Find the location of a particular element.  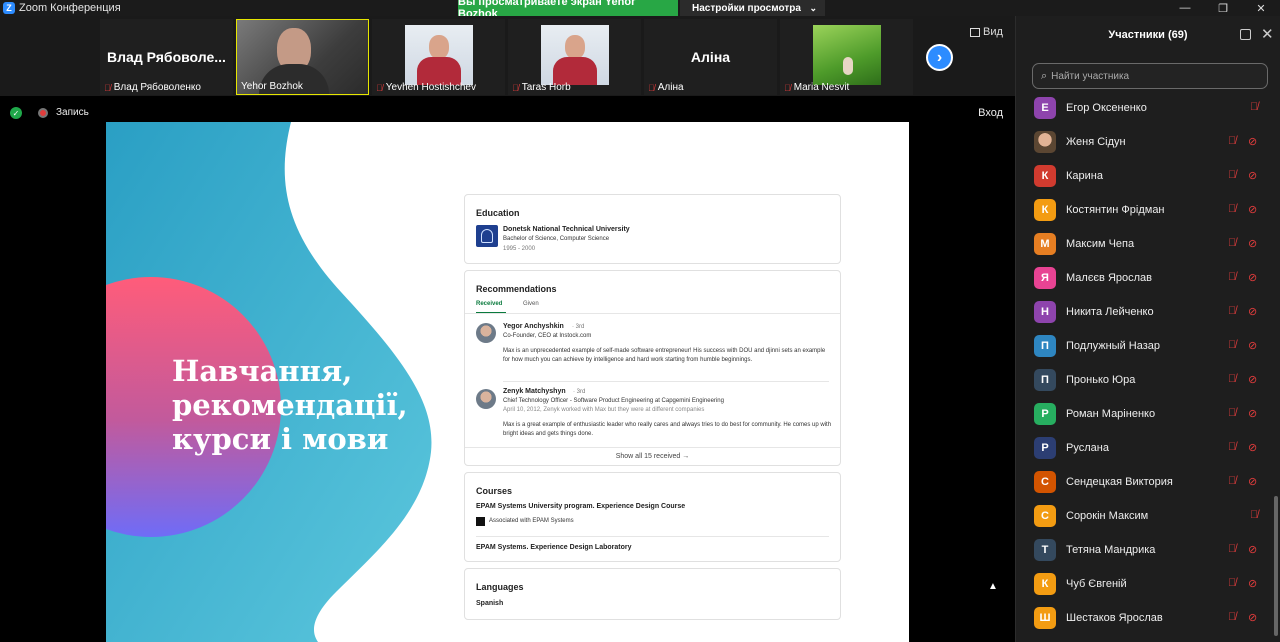

video-tile-active-speaker: Yehor Bozhok is located at coordinates (302, 57).